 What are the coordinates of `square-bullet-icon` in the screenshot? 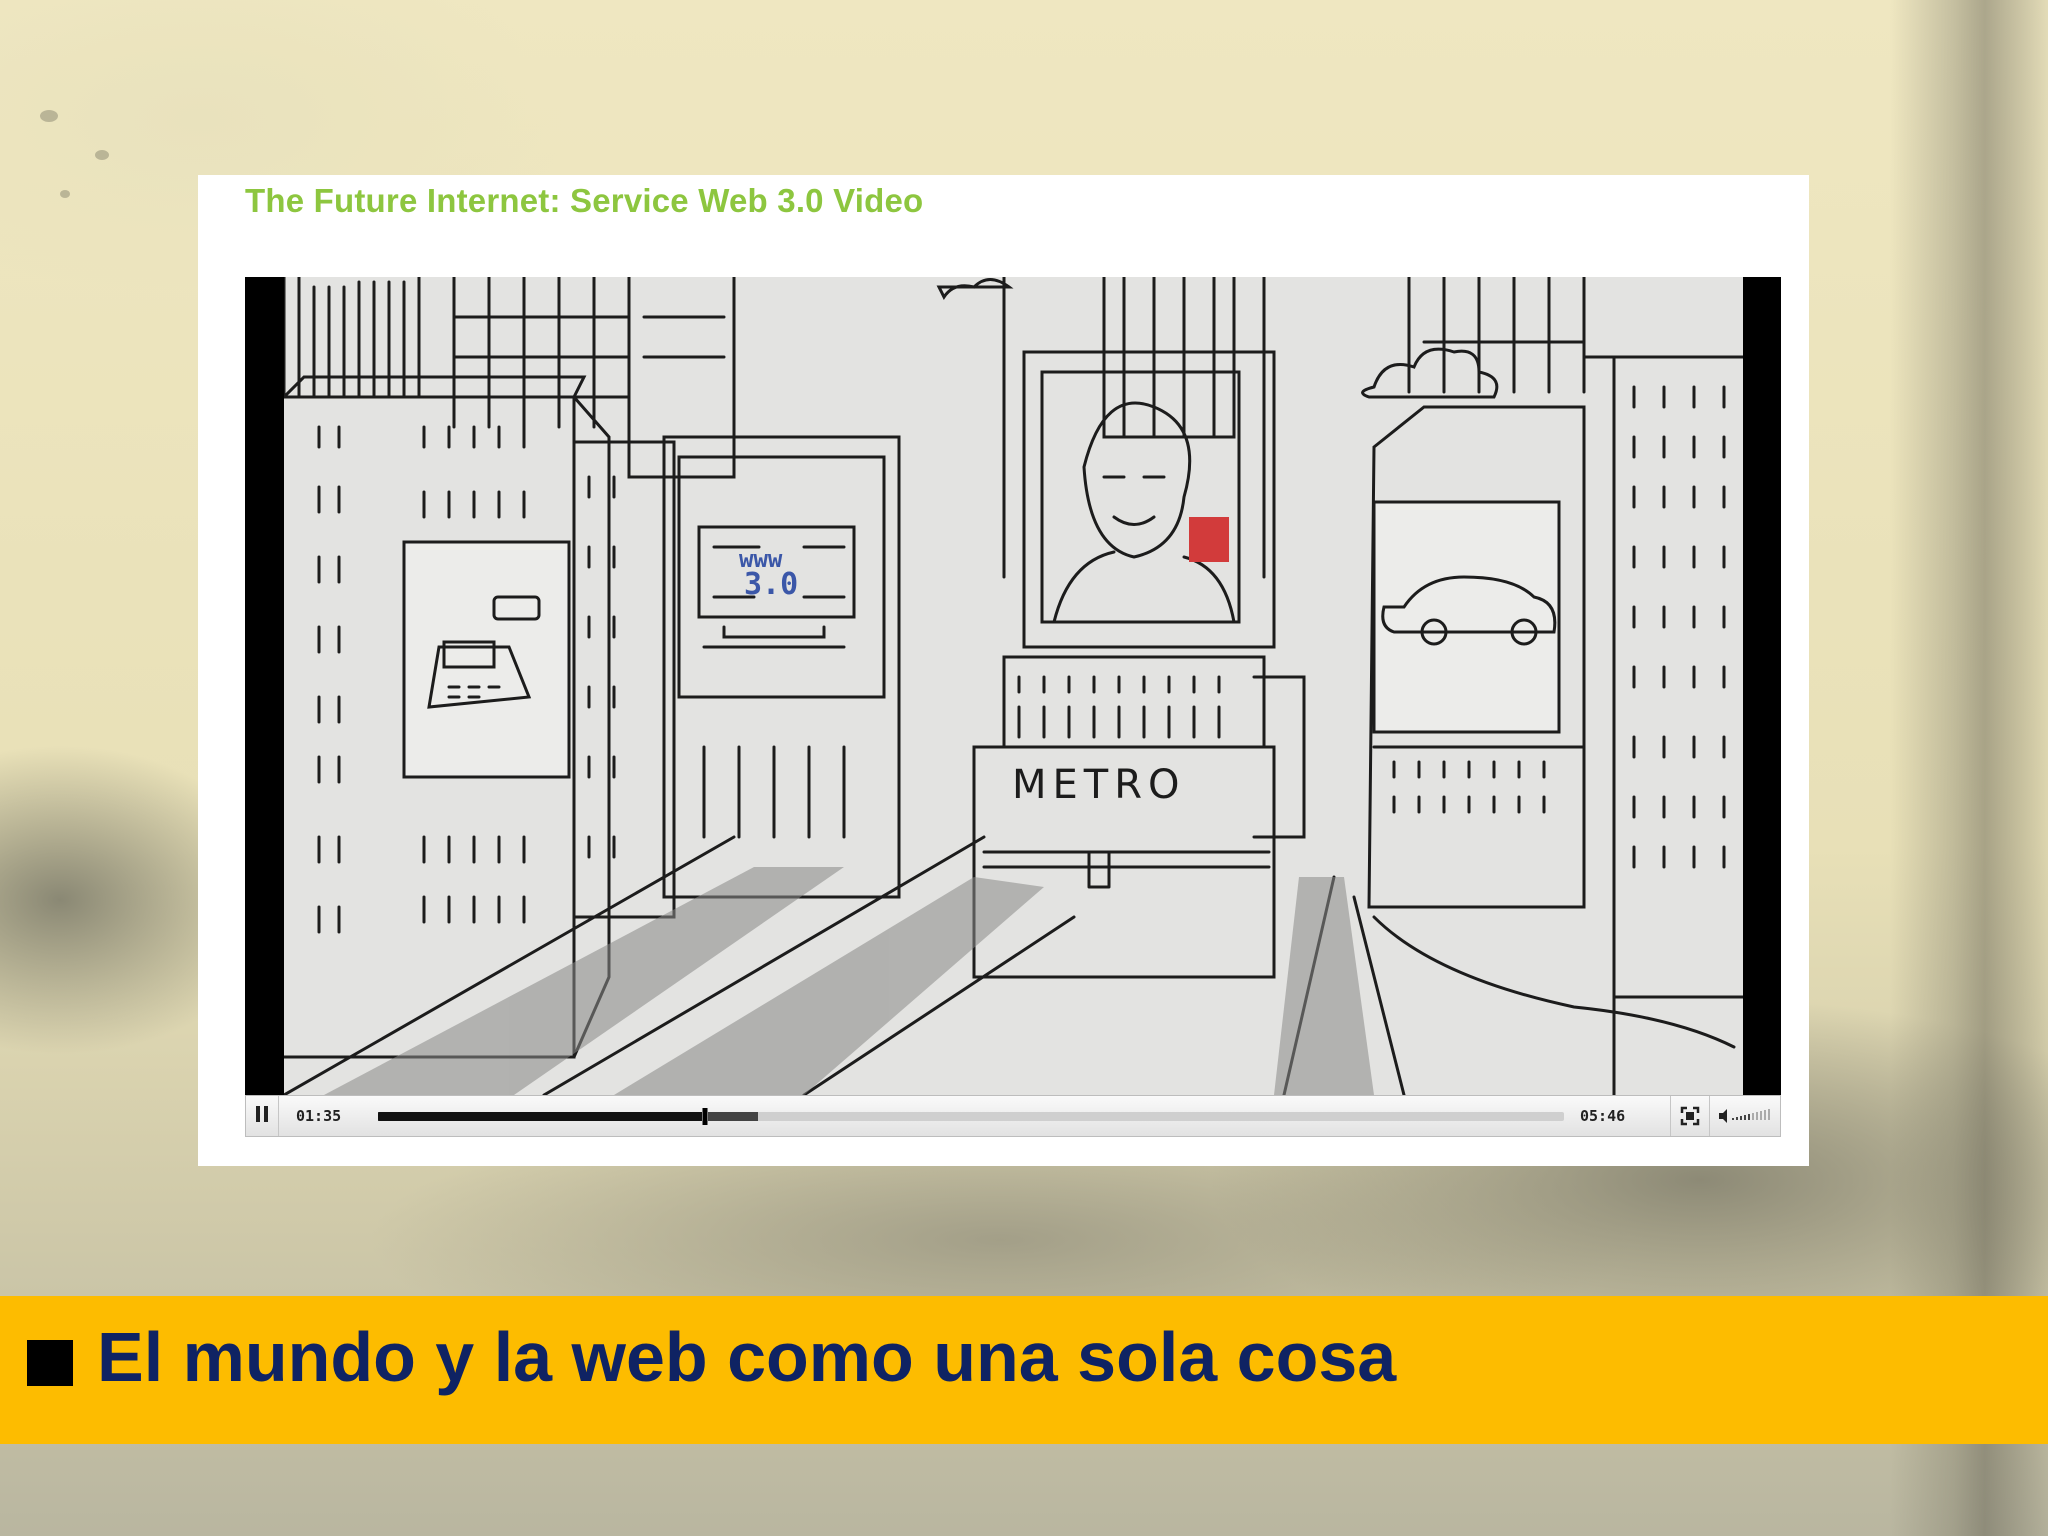 It's located at (50, 1363).